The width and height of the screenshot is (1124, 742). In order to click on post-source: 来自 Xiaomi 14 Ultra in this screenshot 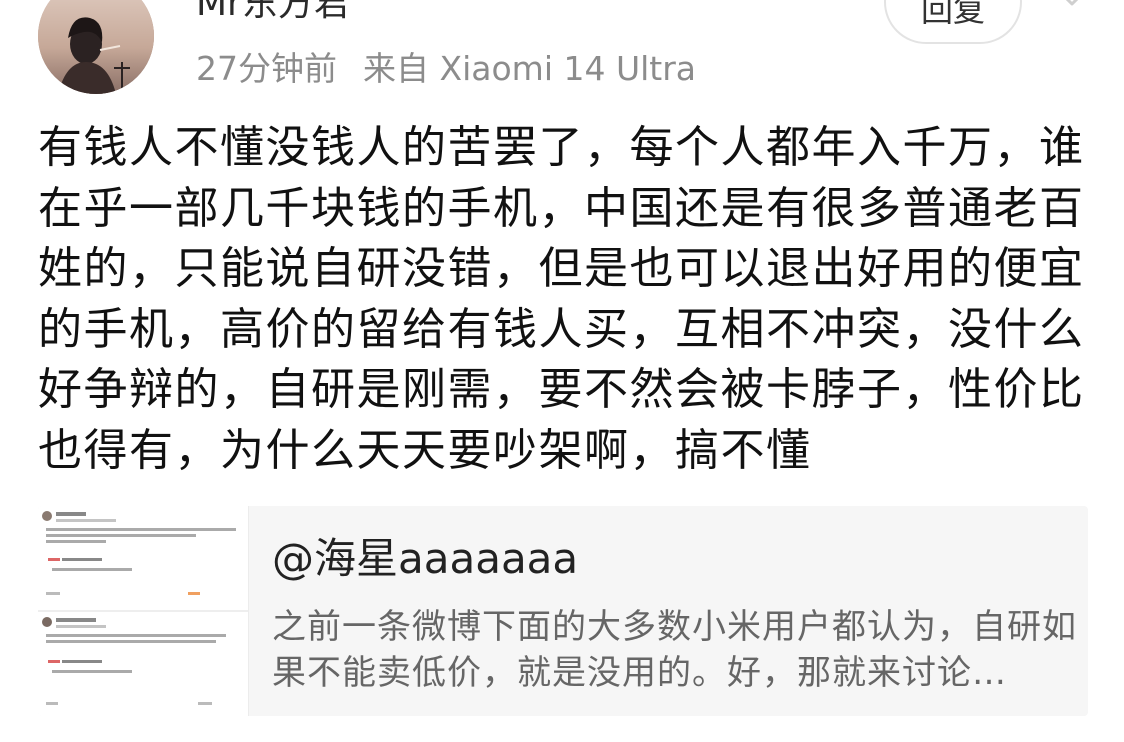, I will do `click(530, 68)`.